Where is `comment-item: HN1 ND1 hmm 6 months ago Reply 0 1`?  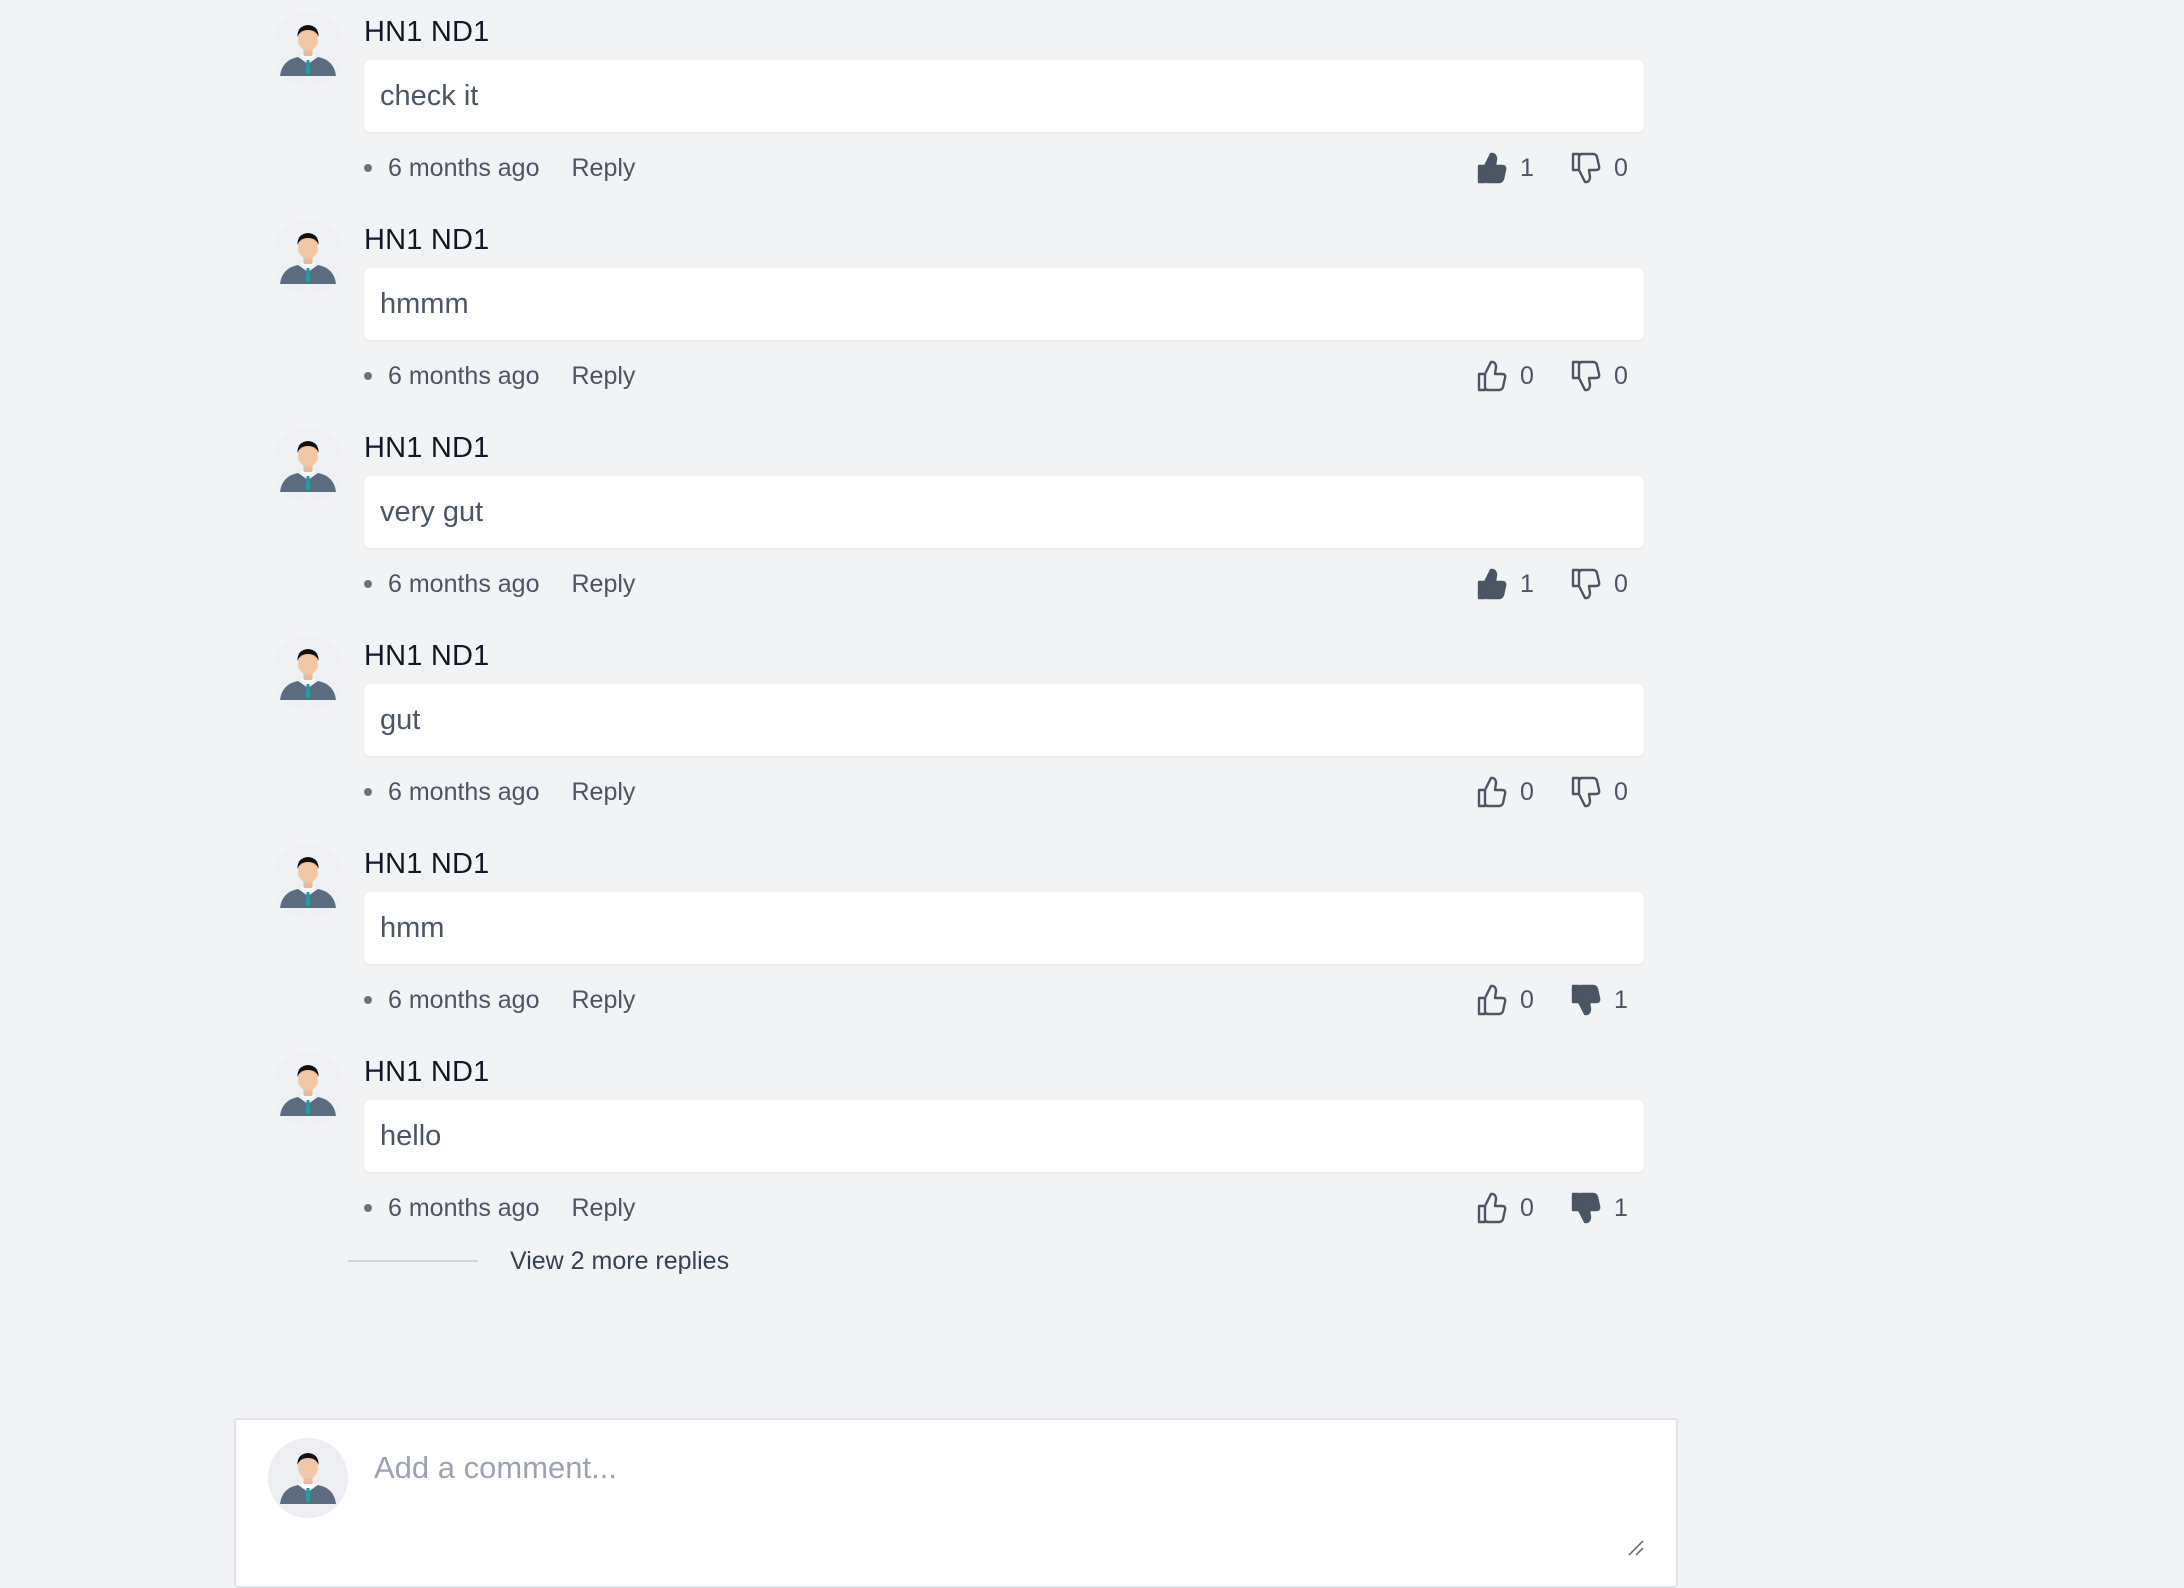
comment-item: HN1 ND1 hmm 6 months ago Reply 0 1 is located at coordinates (970, 936).